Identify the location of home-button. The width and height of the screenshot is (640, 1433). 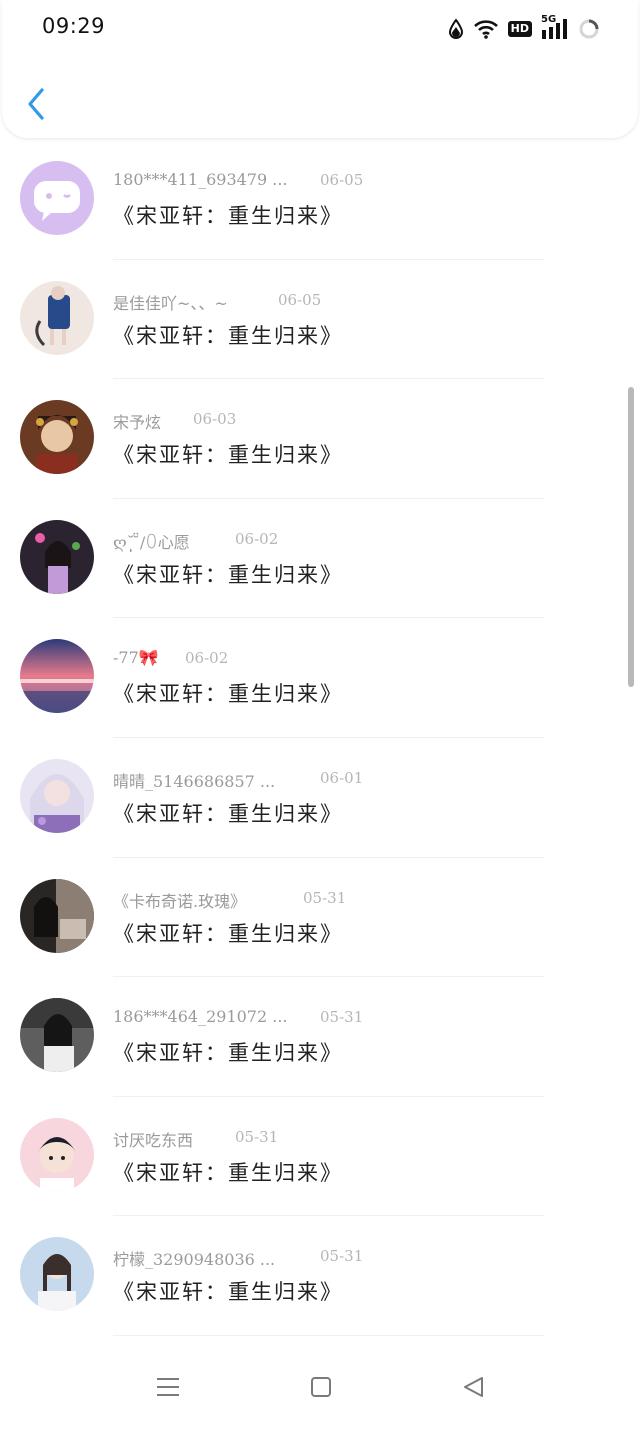
(321, 1389).